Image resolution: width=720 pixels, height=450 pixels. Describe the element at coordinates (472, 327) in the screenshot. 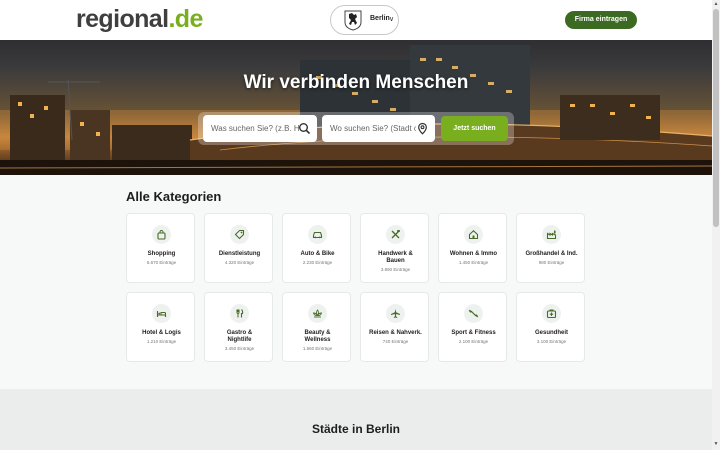

I see `category-card: Sport & Fitness 2.100 Einträge` at that location.